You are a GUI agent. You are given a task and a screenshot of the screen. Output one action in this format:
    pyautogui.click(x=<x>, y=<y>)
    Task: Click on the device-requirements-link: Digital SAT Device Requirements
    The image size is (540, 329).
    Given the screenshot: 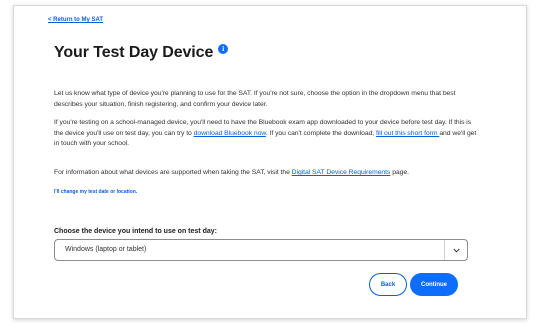 What is the action you would take?
    pyautogui.click(x=341, y=172)
    